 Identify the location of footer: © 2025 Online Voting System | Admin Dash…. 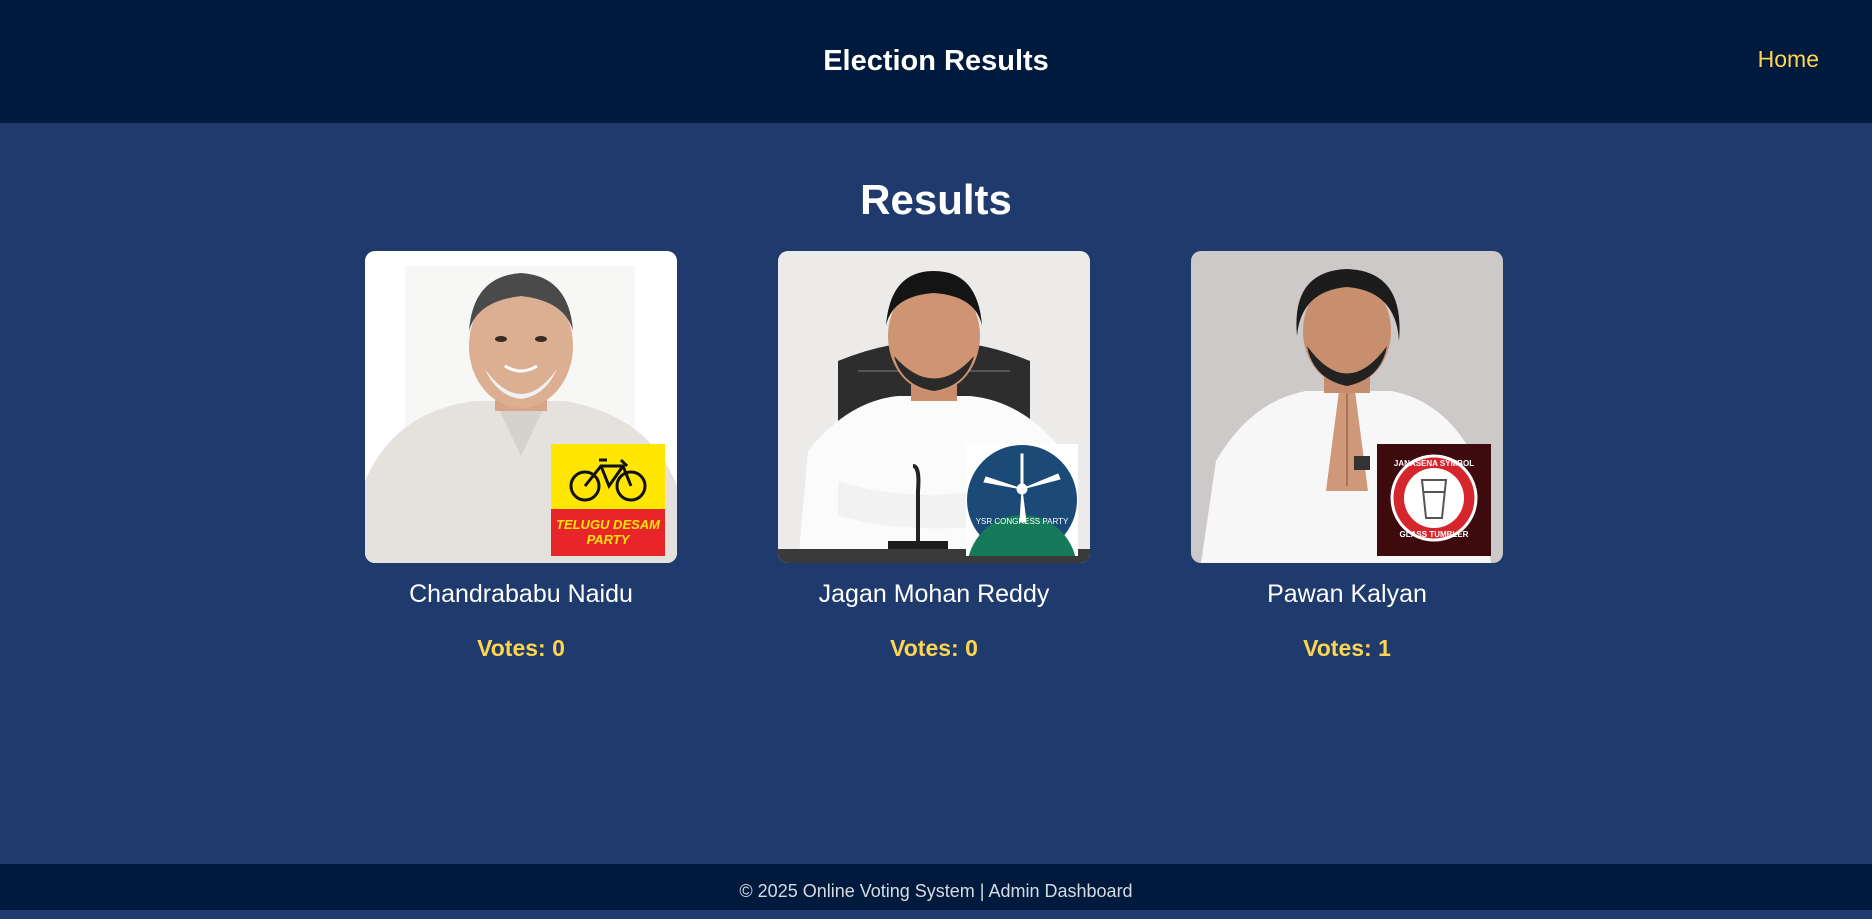
(936, 887).